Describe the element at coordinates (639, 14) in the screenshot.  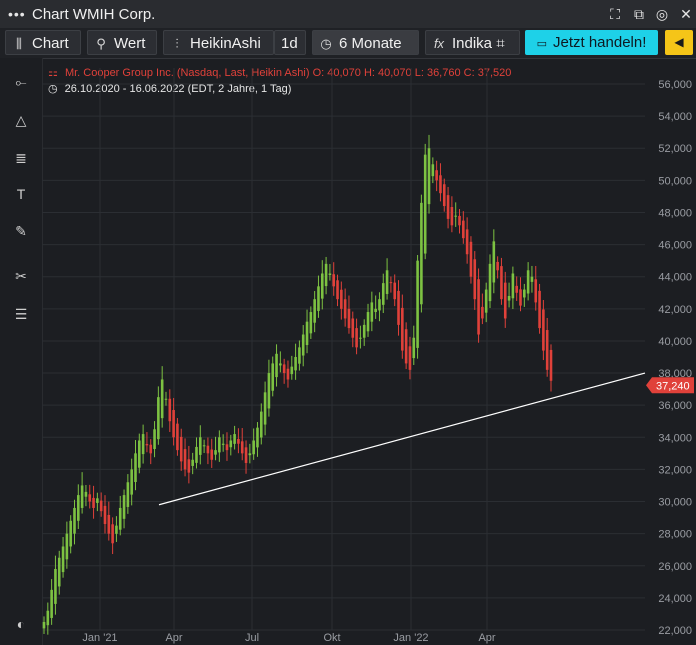
I see `popout-icon: ⧉` at that location.